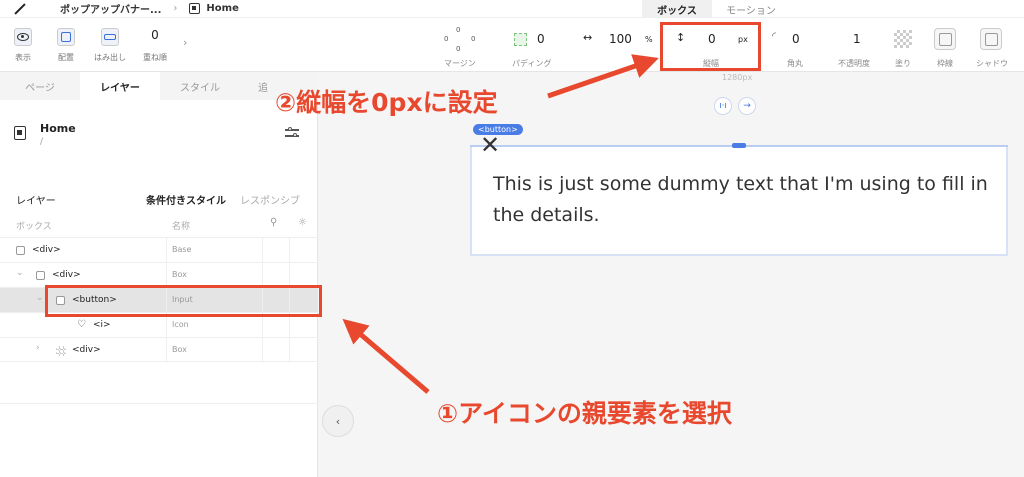 This screenshot has height=477, width=1024. What do you see at coordinates (584, 413) in the screenshot?
I see `annotation-step1: ①アイコンの親要素を選択` at bounding box center [584, 413].